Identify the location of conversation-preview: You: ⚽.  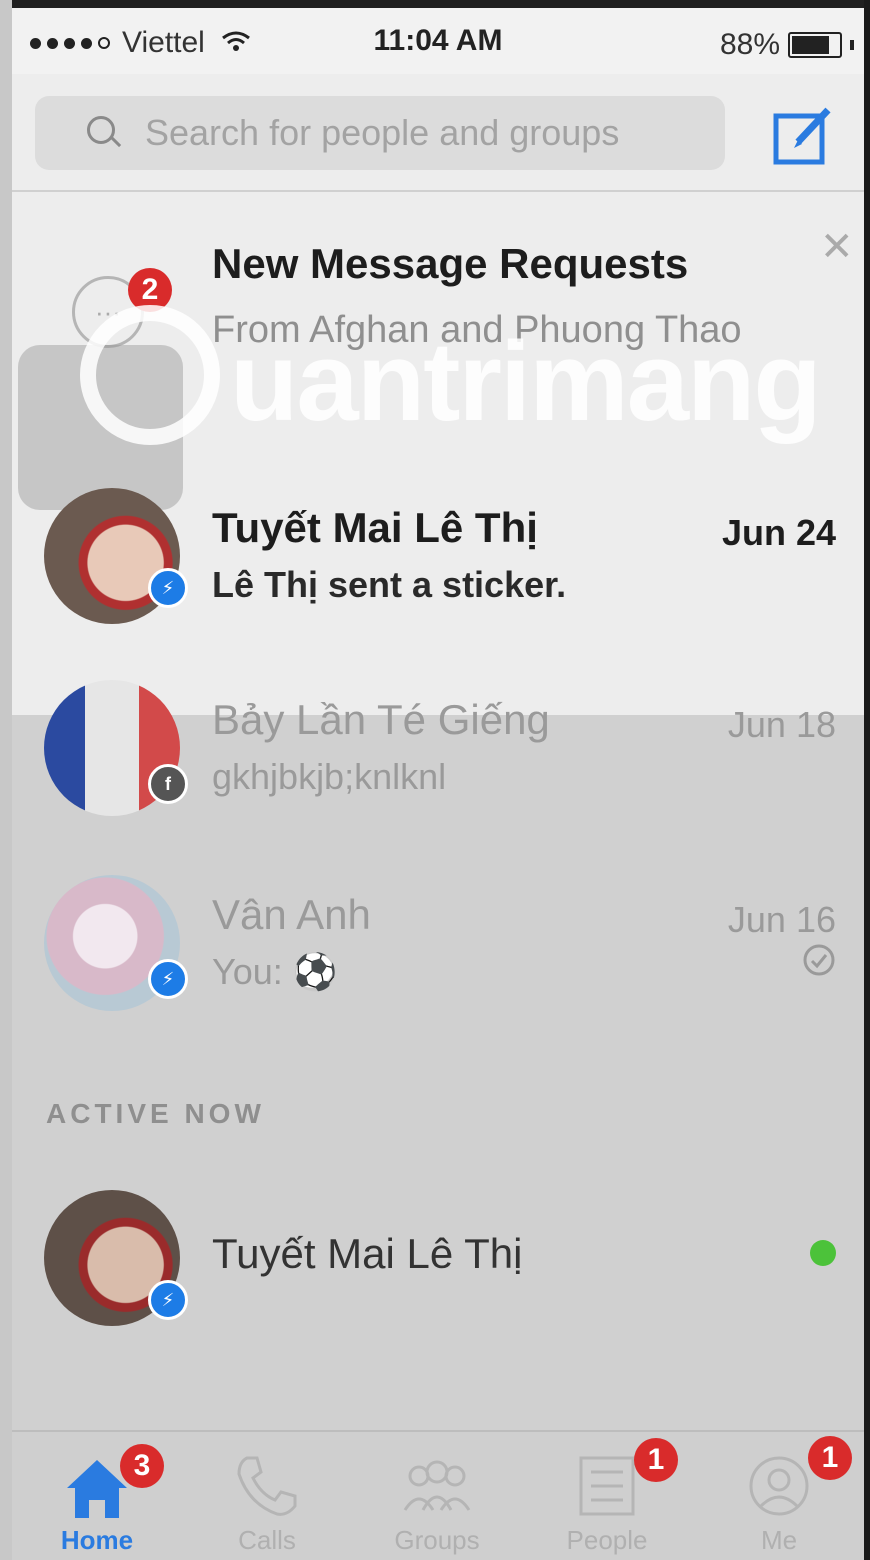
(275, 971).